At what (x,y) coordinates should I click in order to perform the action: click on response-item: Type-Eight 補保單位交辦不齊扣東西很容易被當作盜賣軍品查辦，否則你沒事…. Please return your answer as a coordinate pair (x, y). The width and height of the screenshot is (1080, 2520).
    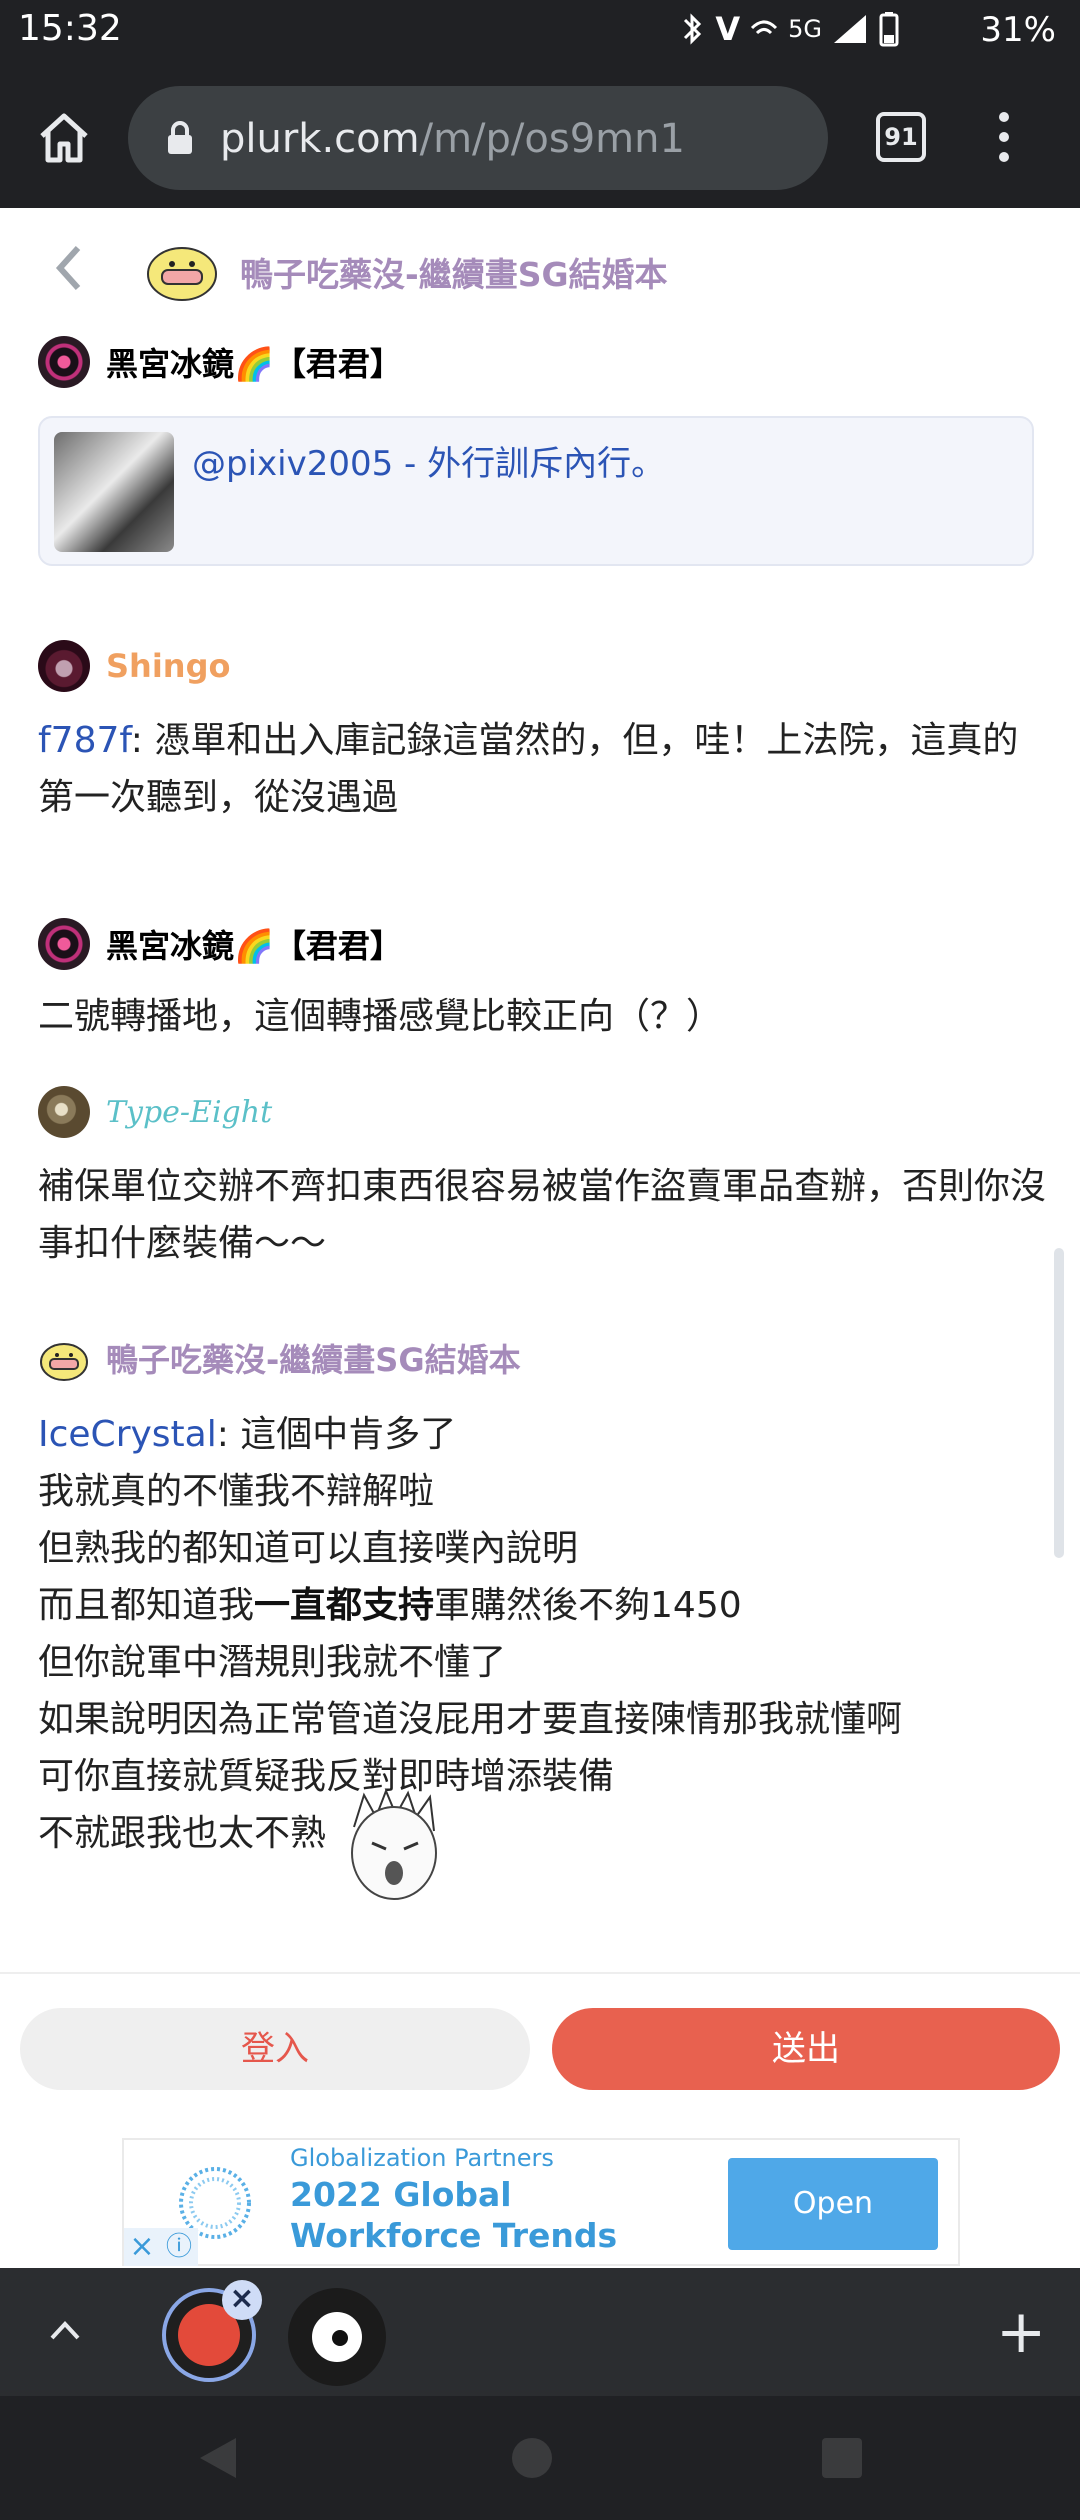
    Looking at the image, I should click on (543, 1178).